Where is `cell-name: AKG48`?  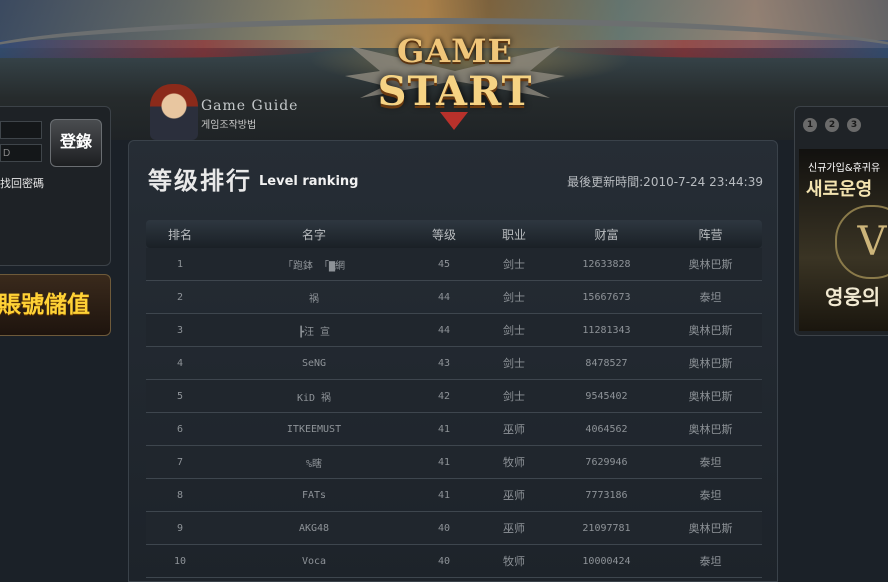 cell-name: AKG48 is located at coordinates (314, 528).